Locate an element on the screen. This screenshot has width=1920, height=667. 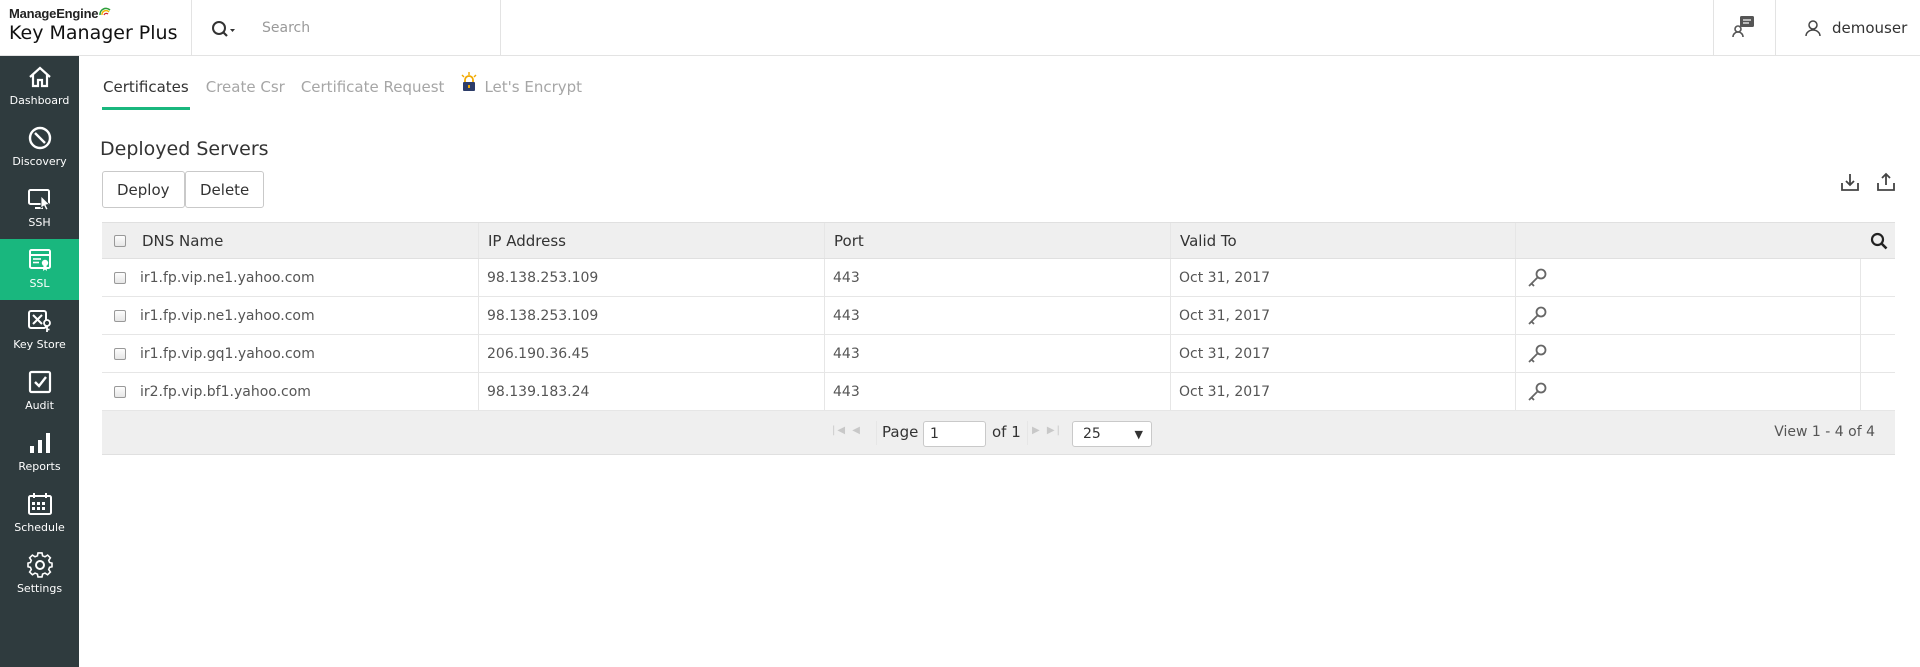
key-store-icon is located at coordinates (39, 321).